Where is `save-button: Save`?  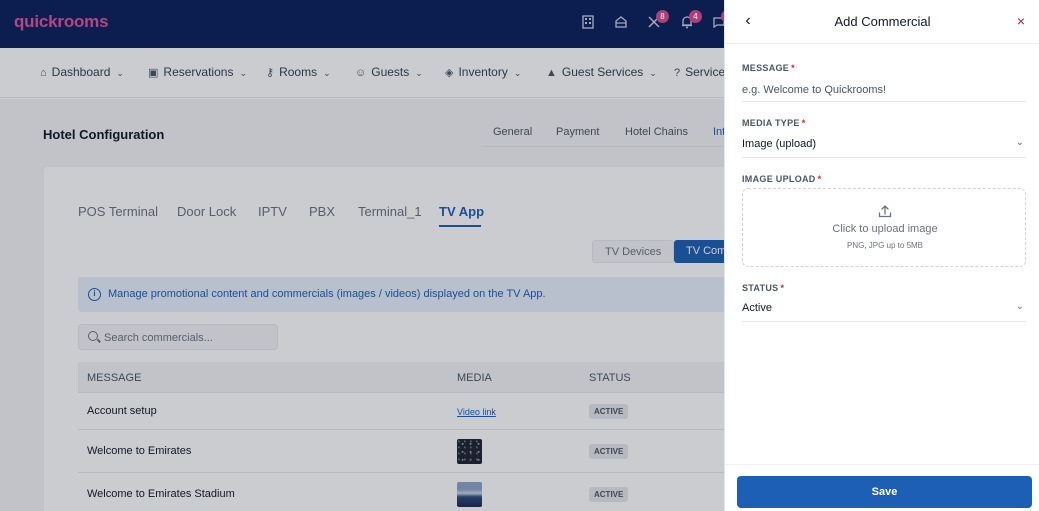 save-button: Save is located at coordinates (884, 492).